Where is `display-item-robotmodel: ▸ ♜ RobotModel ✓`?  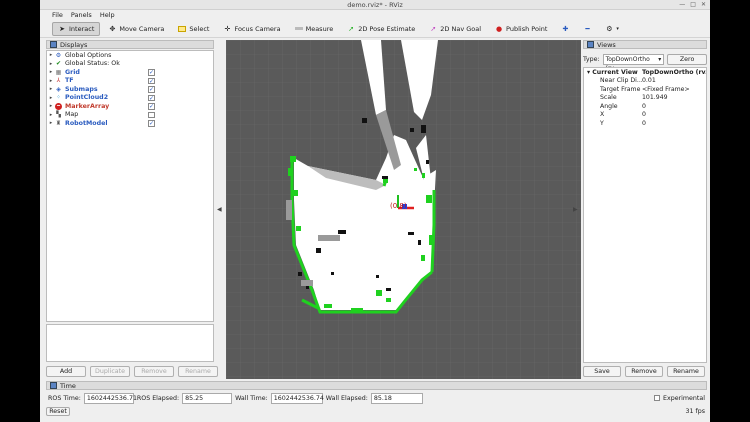 display-item-robotmodel: ▸ ♜ RobotModel ✓ is located at coordinates (130, 123).